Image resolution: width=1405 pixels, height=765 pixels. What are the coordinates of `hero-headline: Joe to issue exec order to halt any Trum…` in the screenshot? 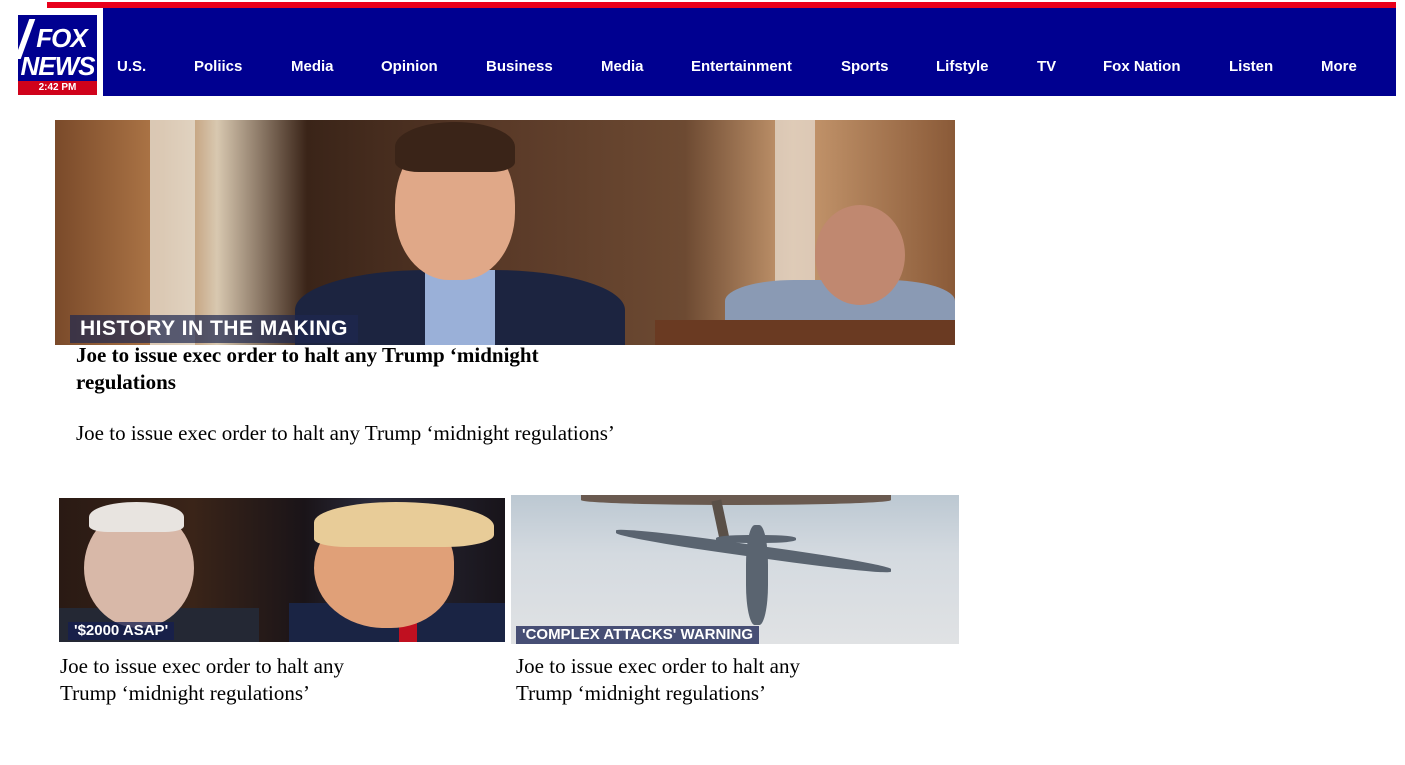 It's located at (356, 369).